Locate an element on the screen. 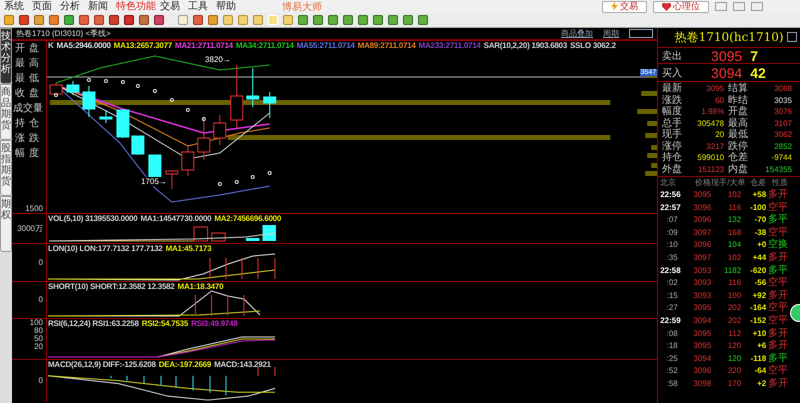 Image resolution: width=800 pixels, height=403 pixels. side-tab: 期权 is located at coordinates (6, 224).